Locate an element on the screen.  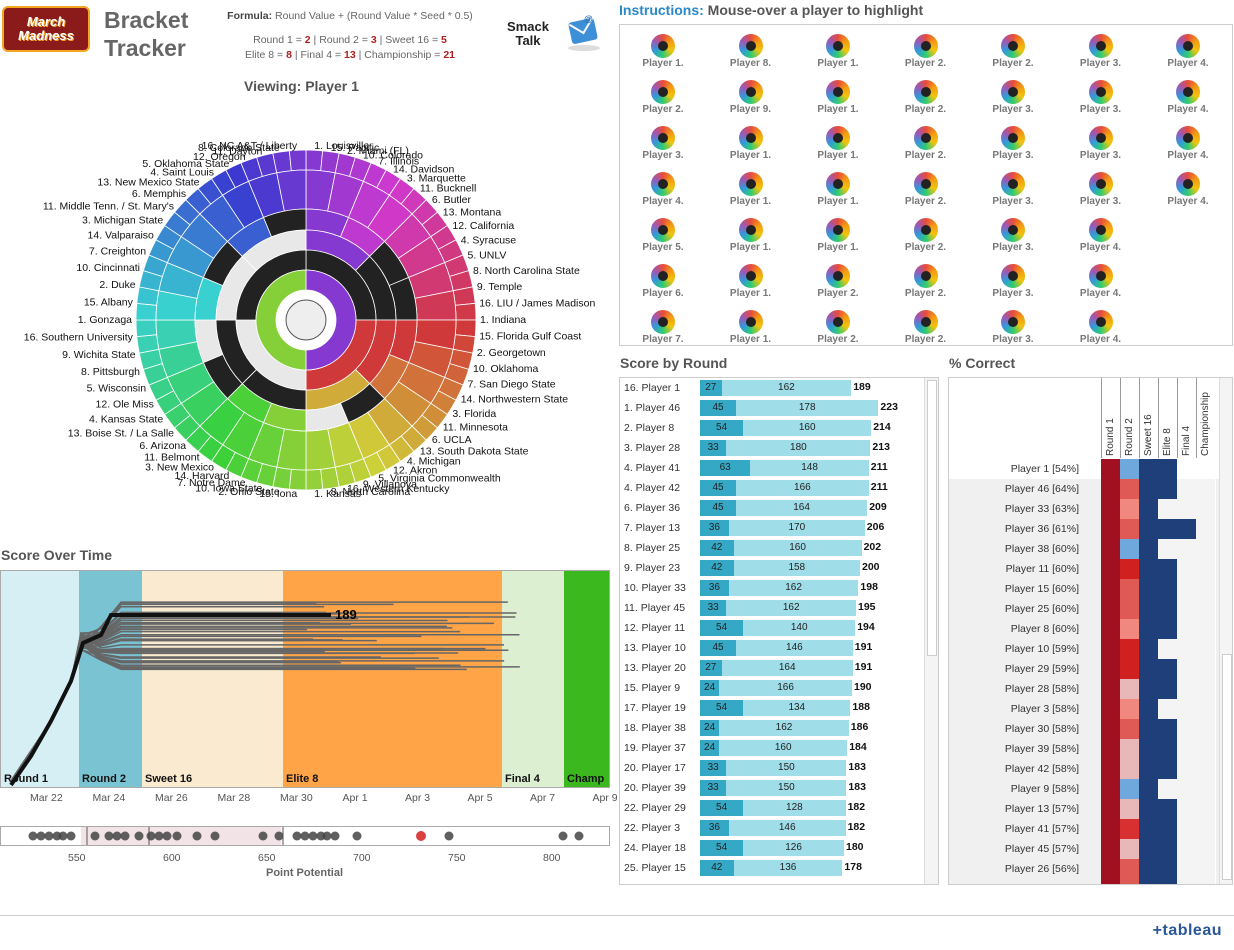
table-row: 4. Player 41 63 148 211 is located at coordinates (772, 468).